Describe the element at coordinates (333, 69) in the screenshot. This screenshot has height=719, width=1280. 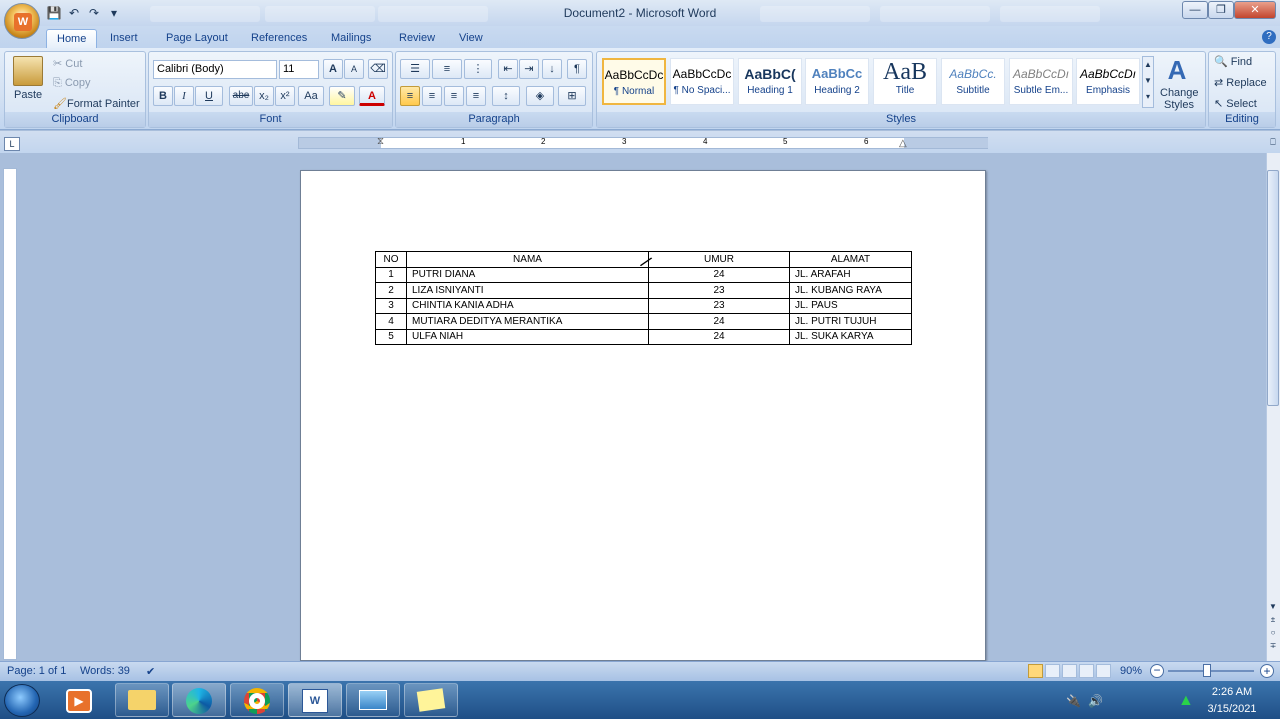
I see `grow-font-button: A` at that location.